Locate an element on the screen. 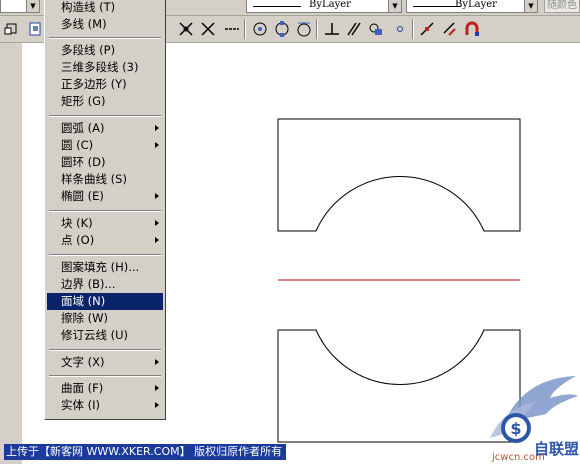 The width and height of the screenshot is (580, 467). menu-item-pline: 多段线 (P) is located at coordinates (105, 50).